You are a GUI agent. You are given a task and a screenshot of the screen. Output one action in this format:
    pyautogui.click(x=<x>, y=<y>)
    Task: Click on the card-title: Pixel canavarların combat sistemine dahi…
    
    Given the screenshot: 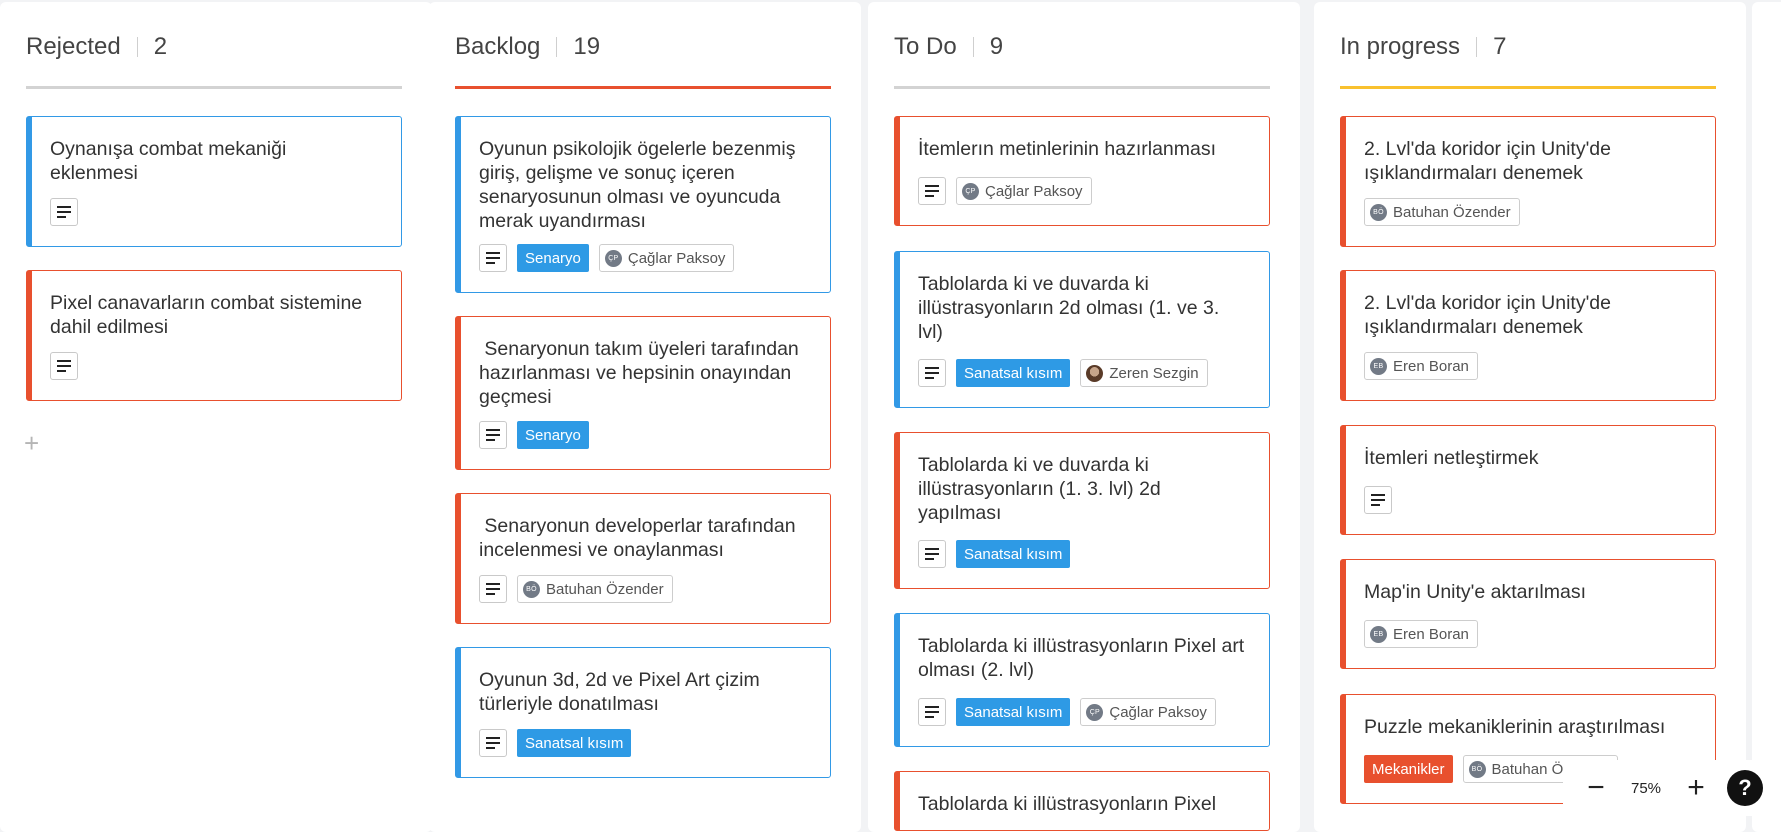 What is the action you would take?
    pyautogui.click(x=206, y=315)
    